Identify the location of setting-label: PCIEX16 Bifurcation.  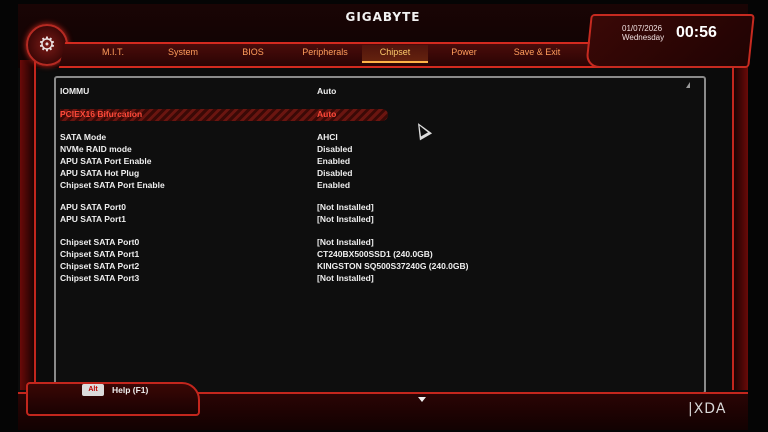
(101, 114).